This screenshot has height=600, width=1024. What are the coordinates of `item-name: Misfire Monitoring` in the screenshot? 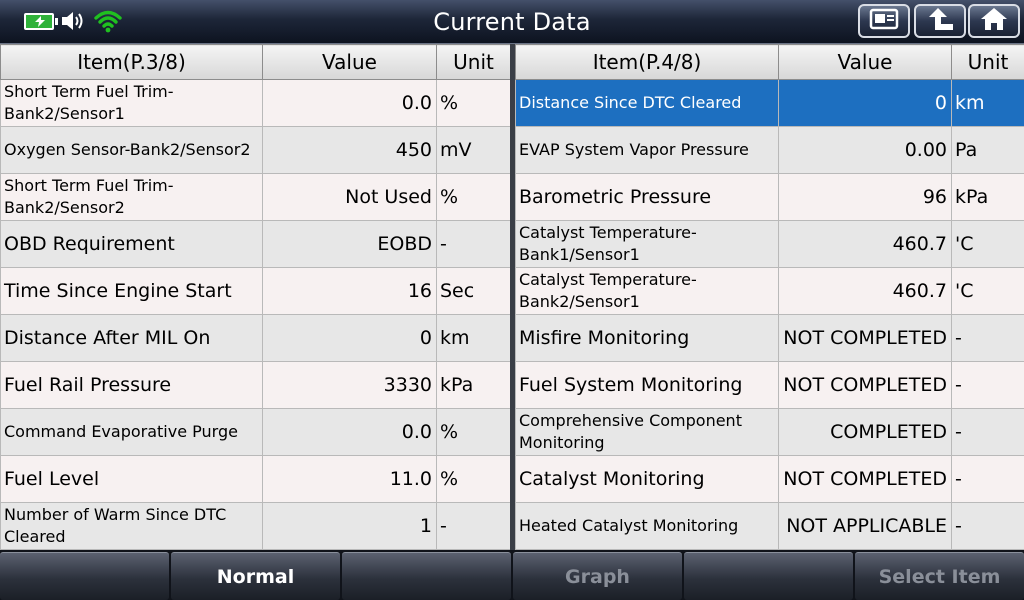 It's located at (647, 338).